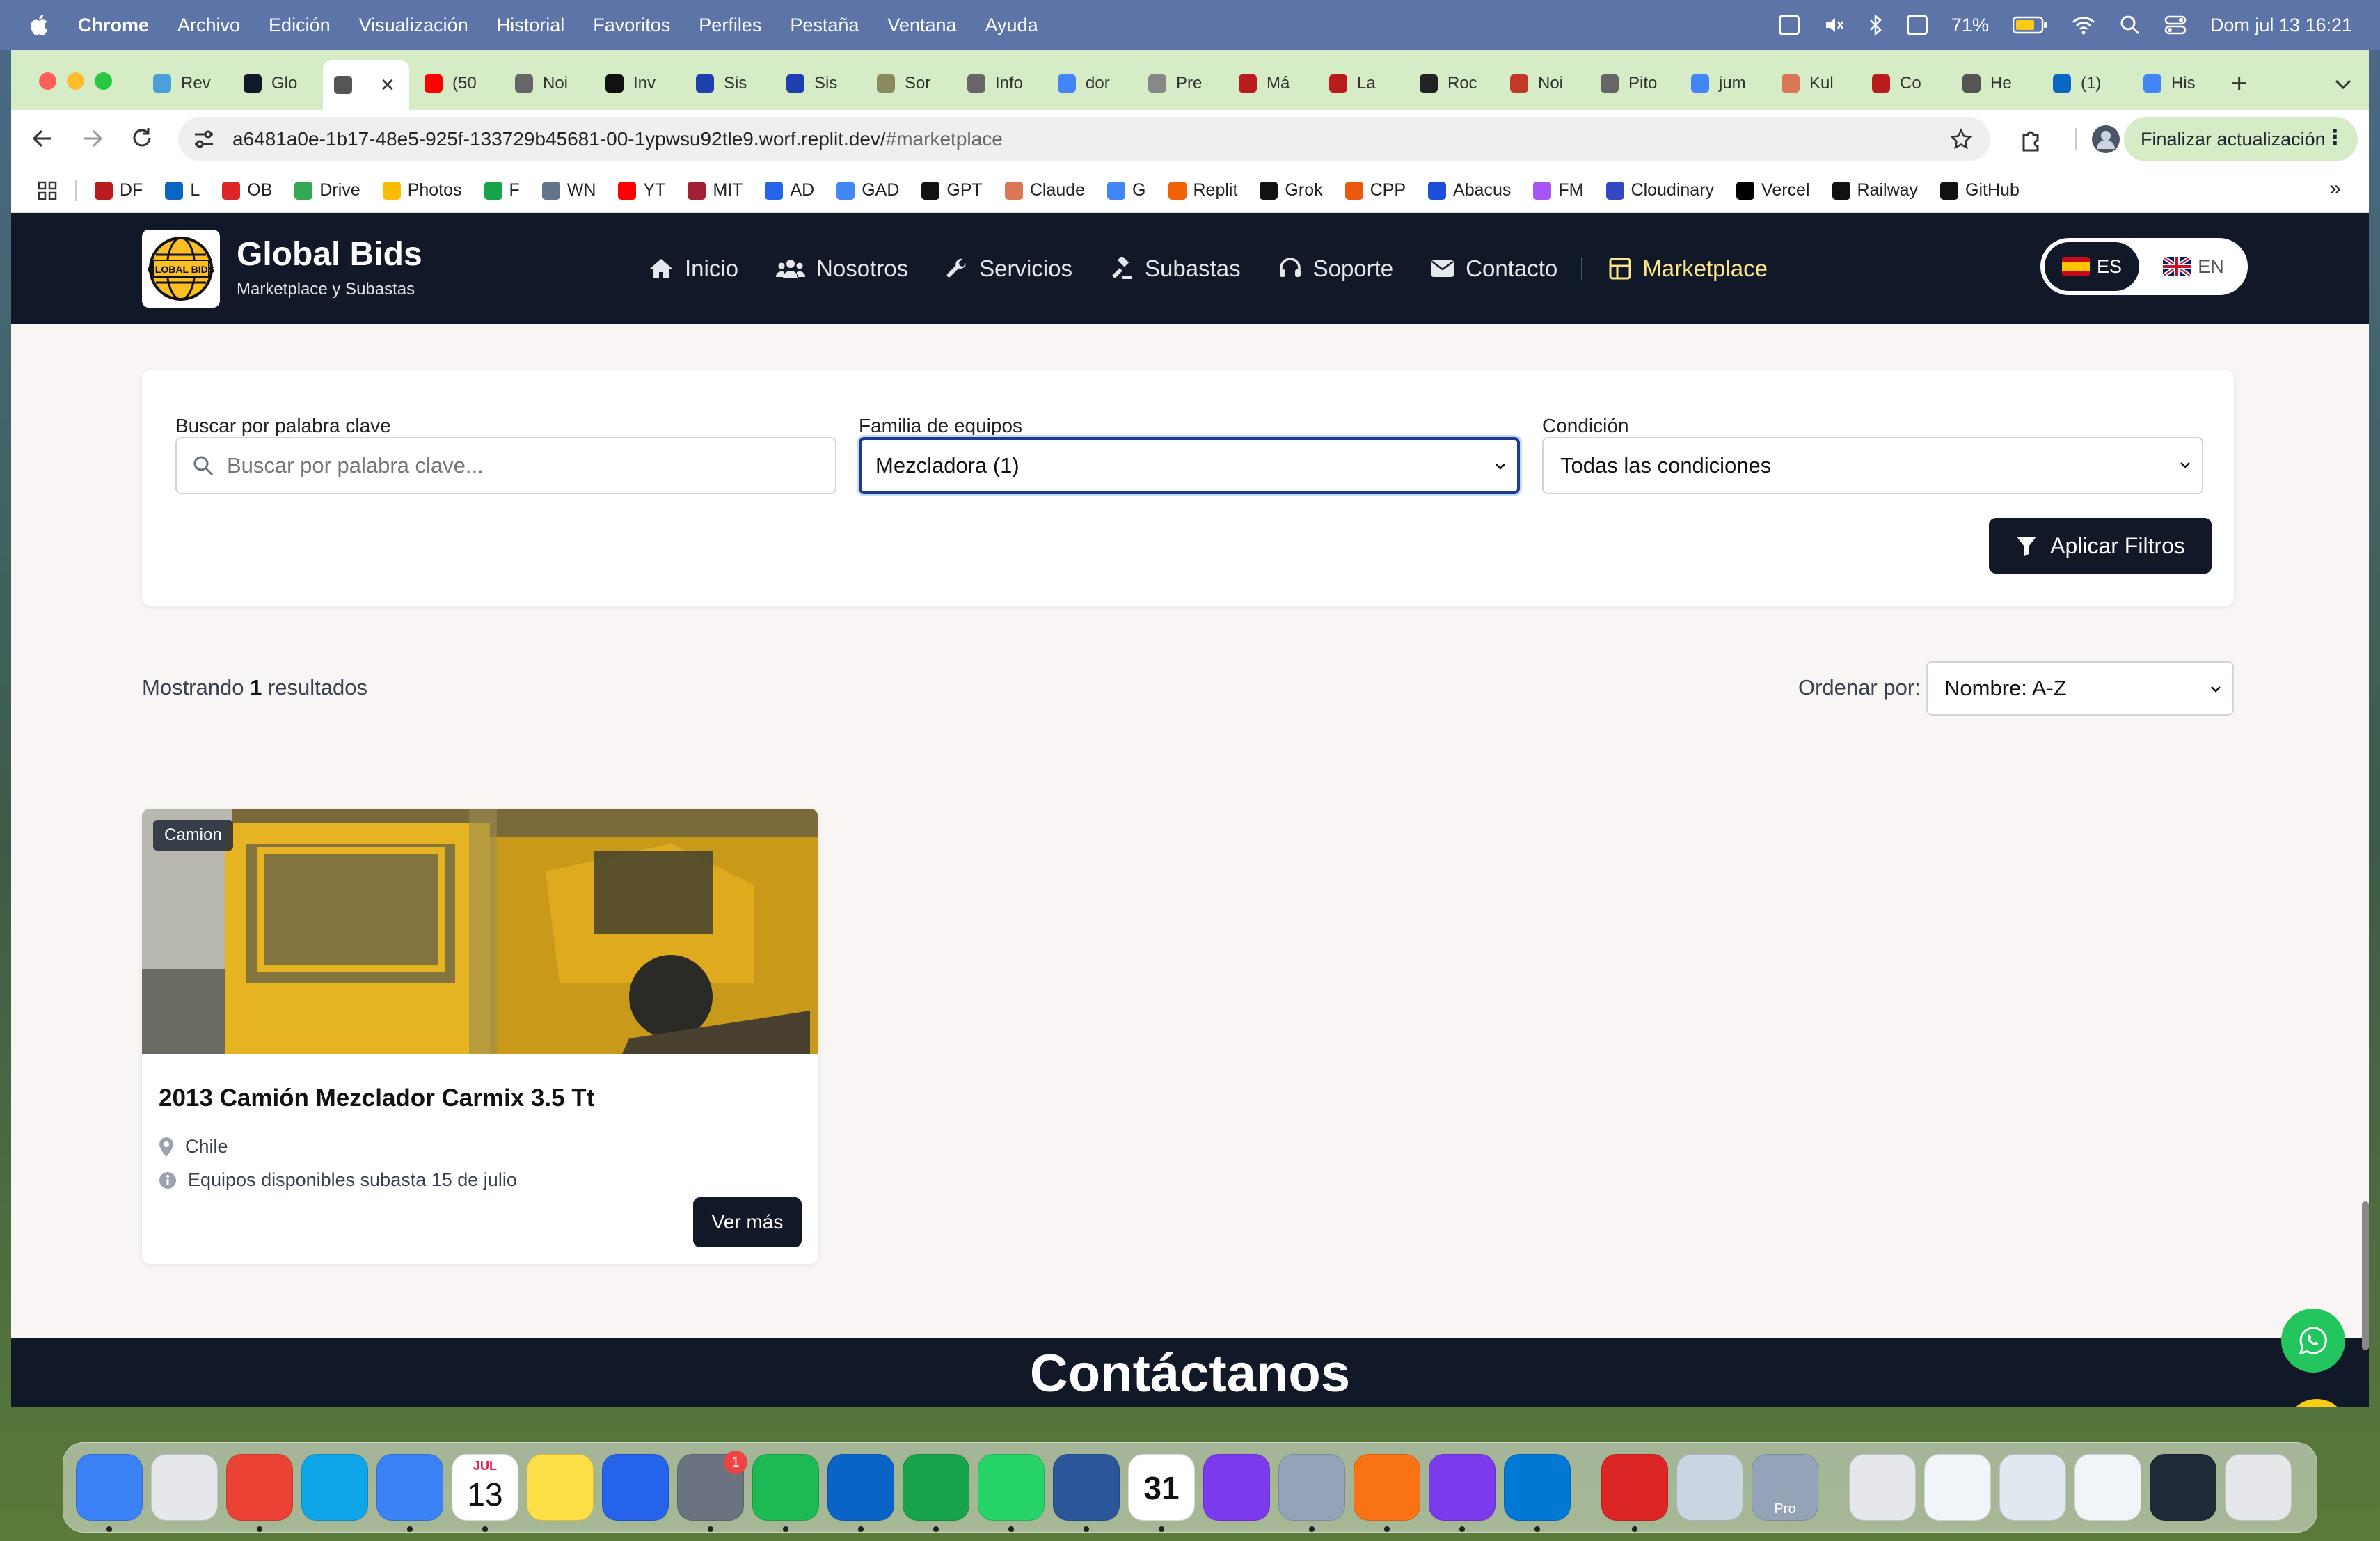 Image resolution: width=2380 pixels, height=1541 pixels. What do you see at coordinates (1961, 139) in the screenshot?
I see `bookmark-star-icon` at bounding box center [1961, 139].